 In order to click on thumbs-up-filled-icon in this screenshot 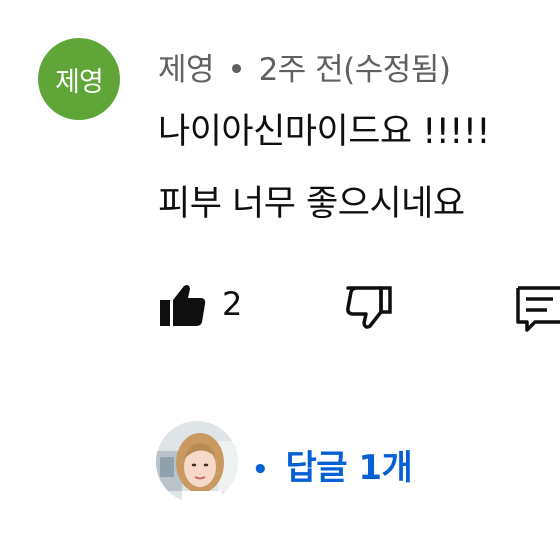, I will do `click(183, 305)`.